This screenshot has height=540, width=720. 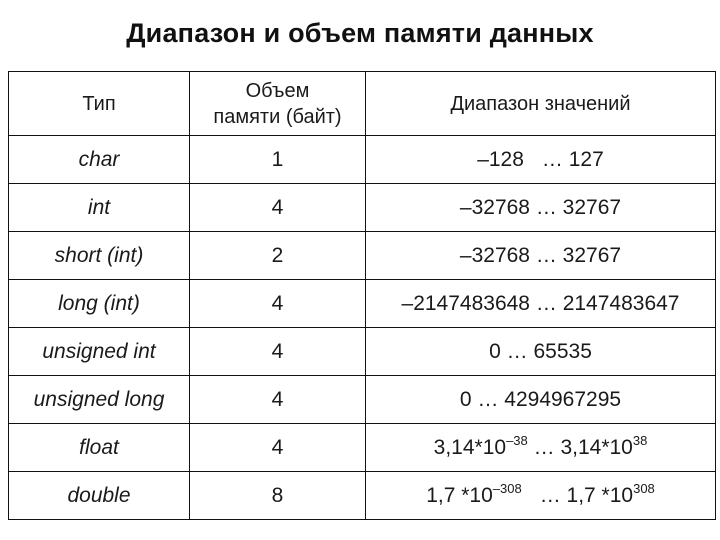 What do you see at coordinates (99, 159) in the screenshot?
I see `type-cell: char` at bounding box center [99, 159].